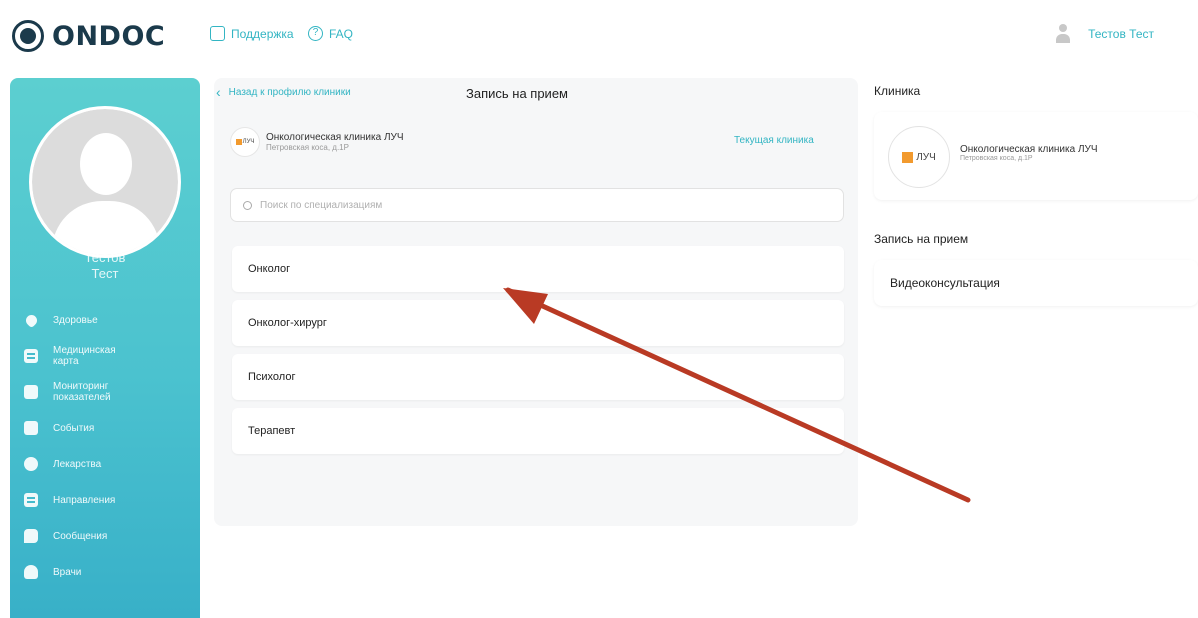 This screenshot has height=618, width=1198. What do you see at coordinates (82, 392) in the screenshot?
I see `sidebar-item-label: Мониторинг показателей` at bounding box center [82, 392].